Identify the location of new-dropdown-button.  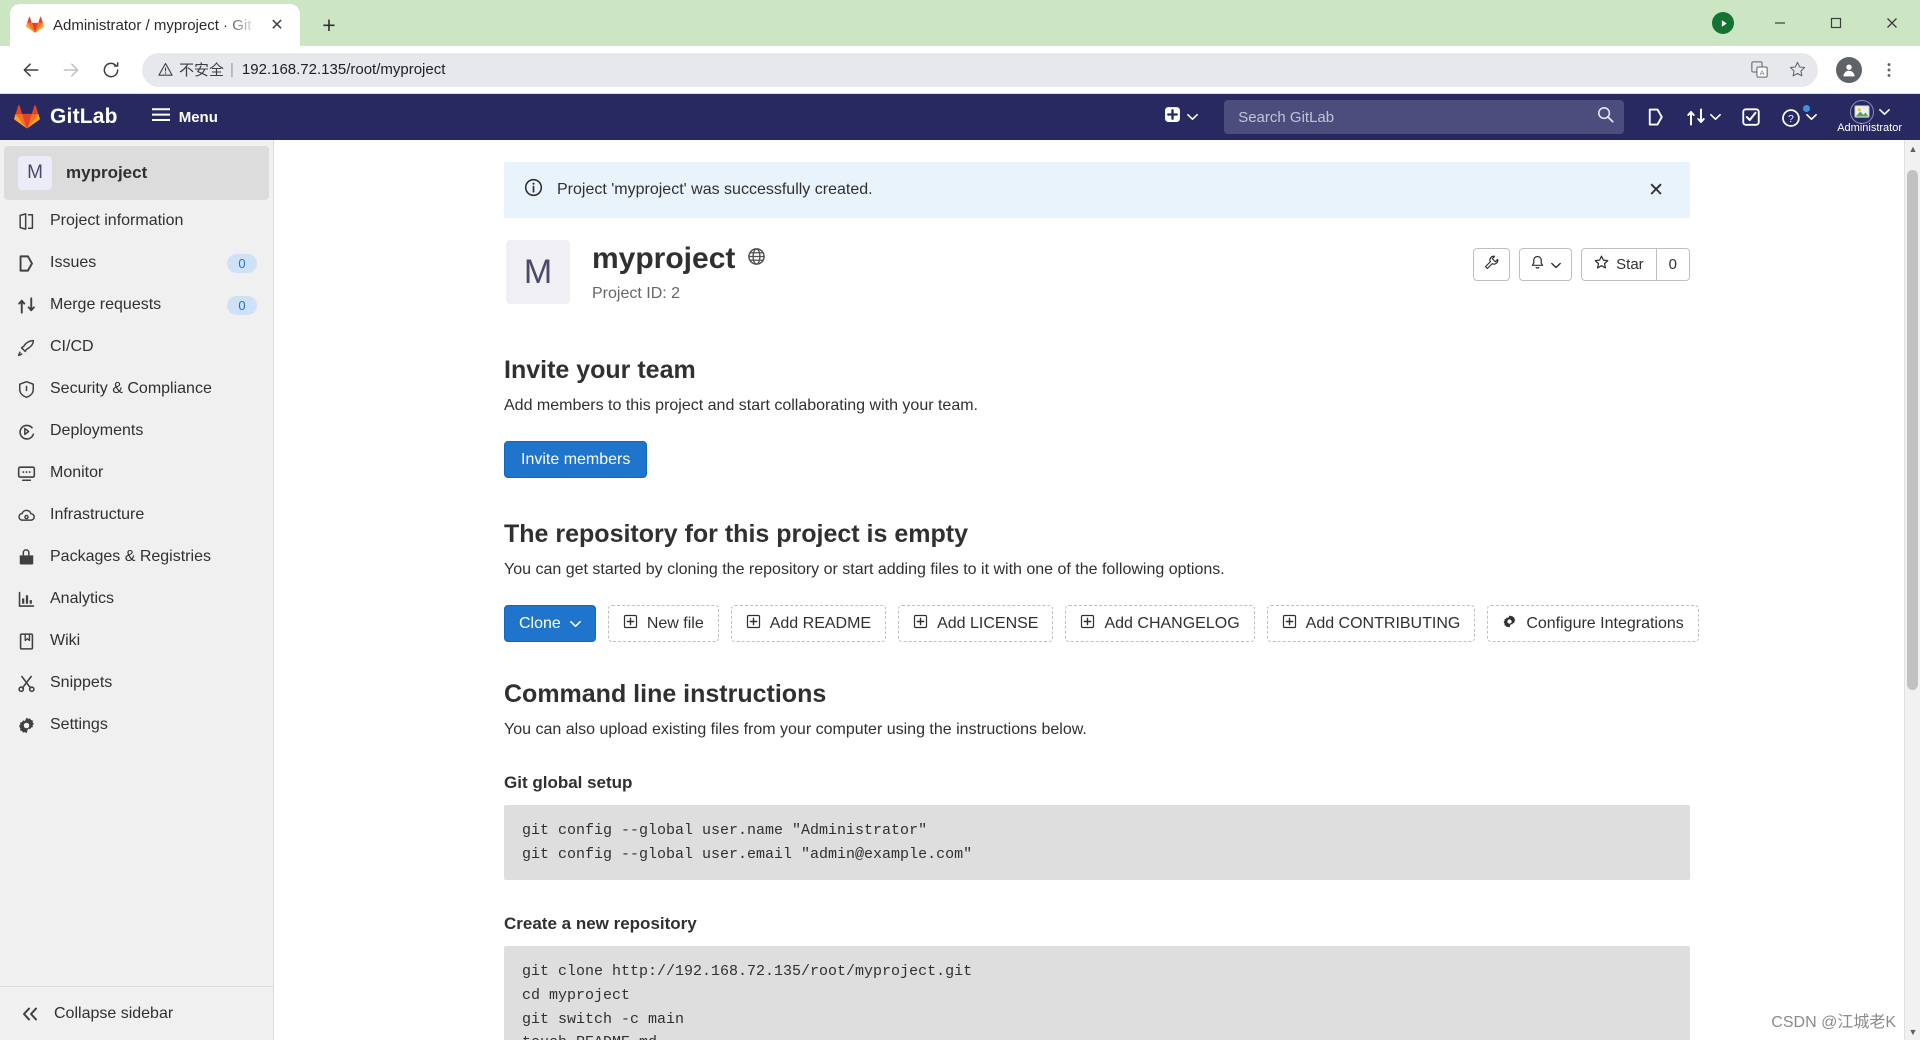
(1181, 117).